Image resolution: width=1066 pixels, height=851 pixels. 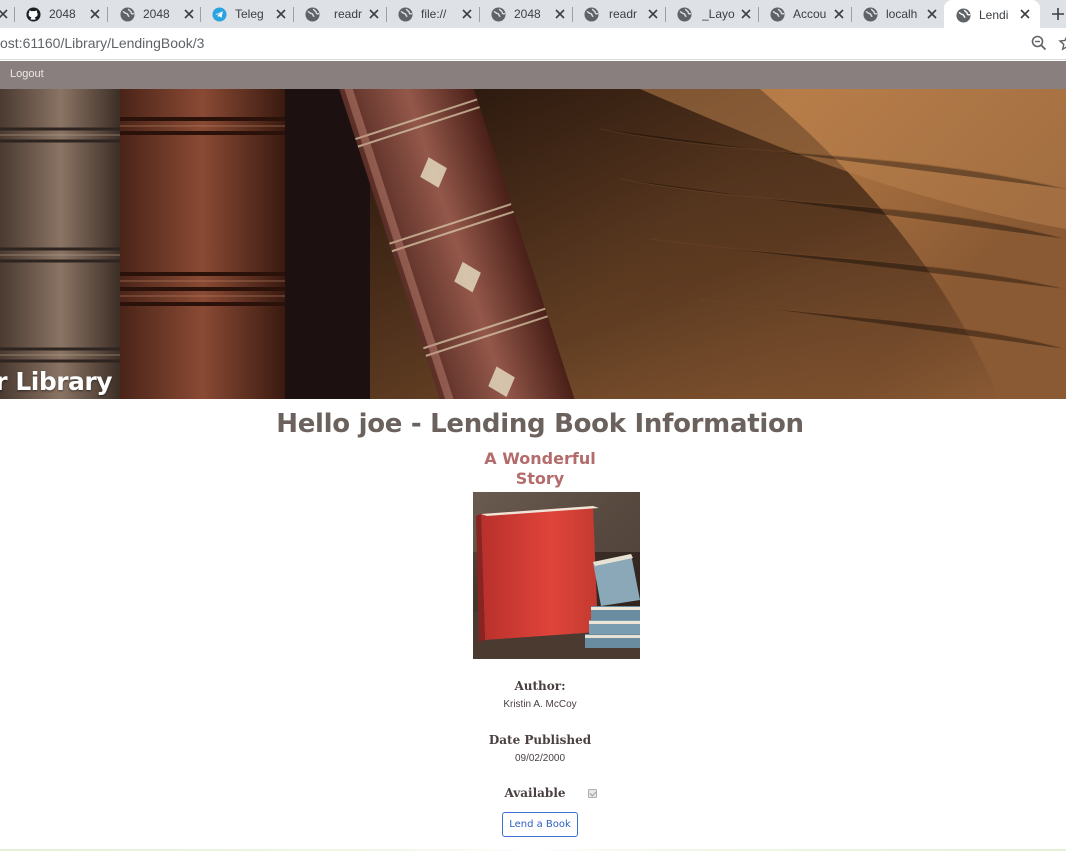 I want to click on browser-tab: localh, so click(x=905, y=14).